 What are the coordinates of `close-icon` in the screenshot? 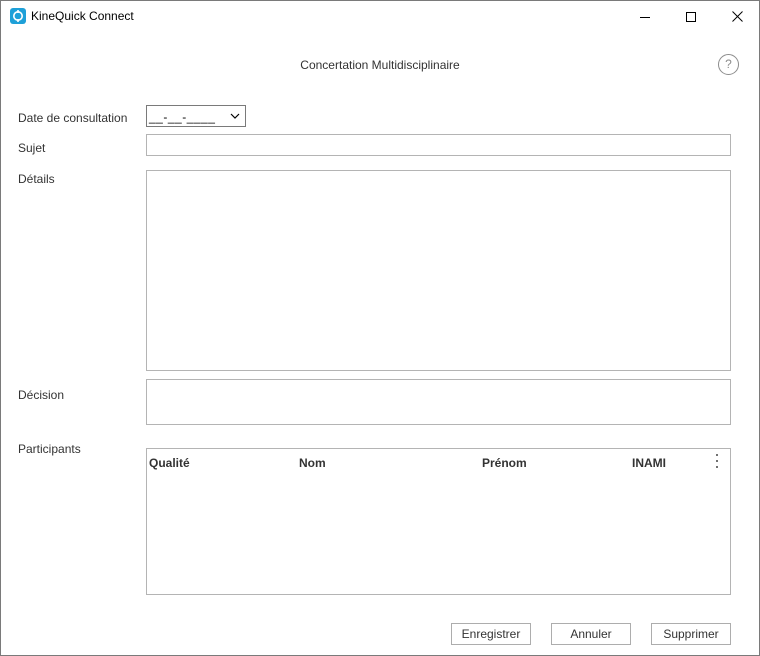 It's located at (737, 16).